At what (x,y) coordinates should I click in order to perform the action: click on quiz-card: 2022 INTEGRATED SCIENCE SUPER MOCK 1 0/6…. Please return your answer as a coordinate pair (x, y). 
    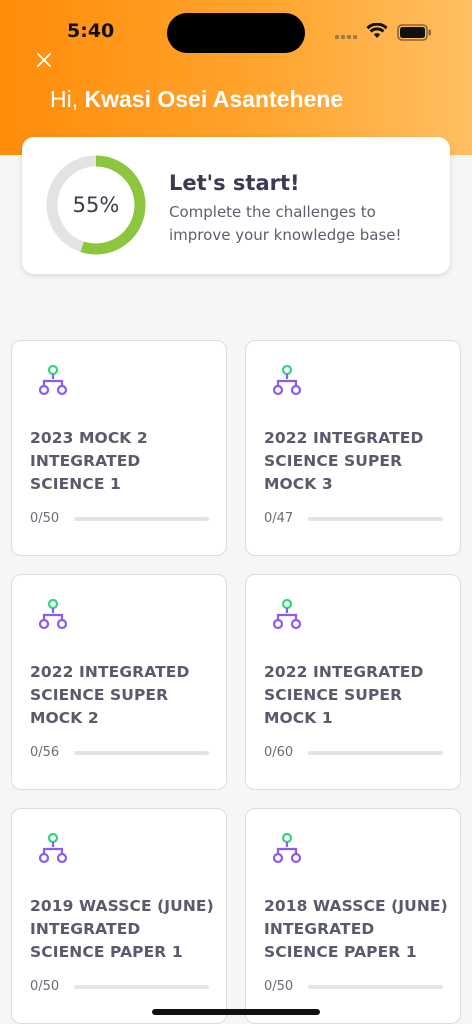
    Looking at the image, I should click on (353, 682).